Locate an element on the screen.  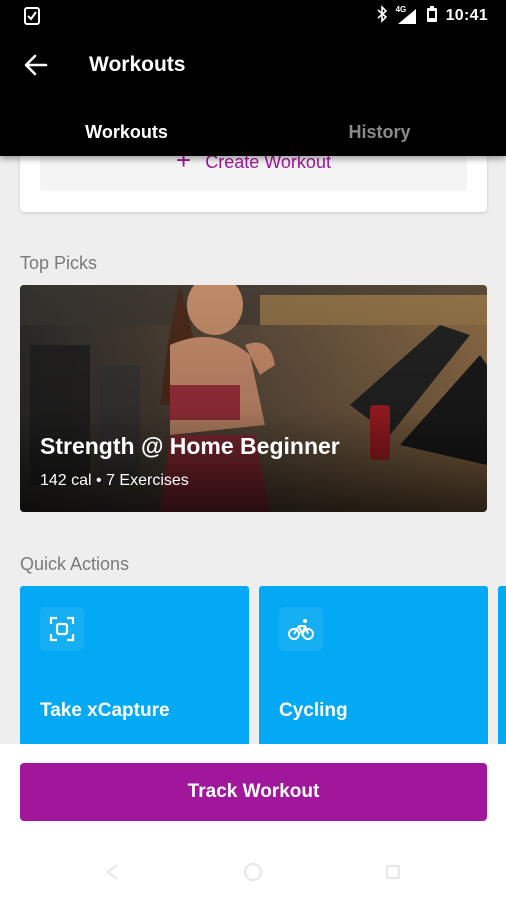
quick-action-cycling: Cycling is located at coordinates (373, 665).